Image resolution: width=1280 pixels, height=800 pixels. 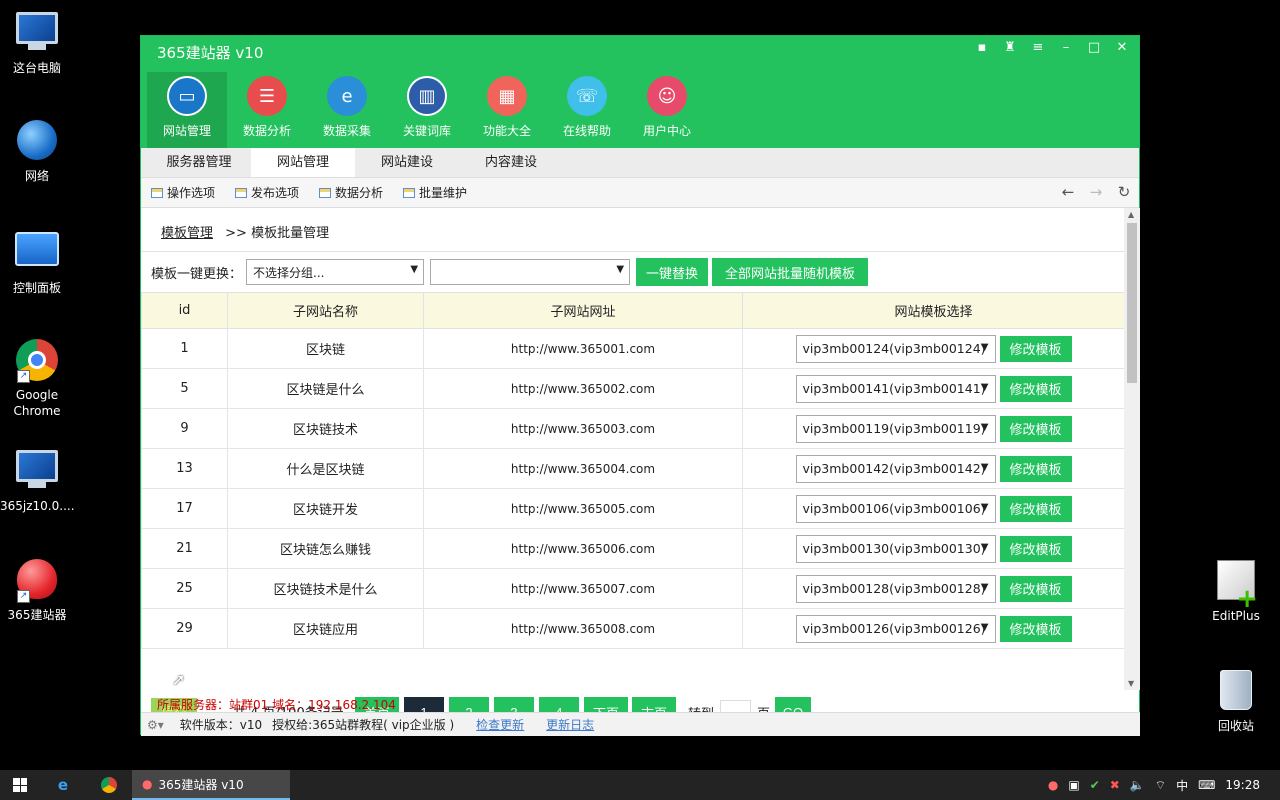 What do you see at coordinates (37, 151) in the screenshot?
I see `desktop-icon-network: 网络` at bounding box center [37, 151].